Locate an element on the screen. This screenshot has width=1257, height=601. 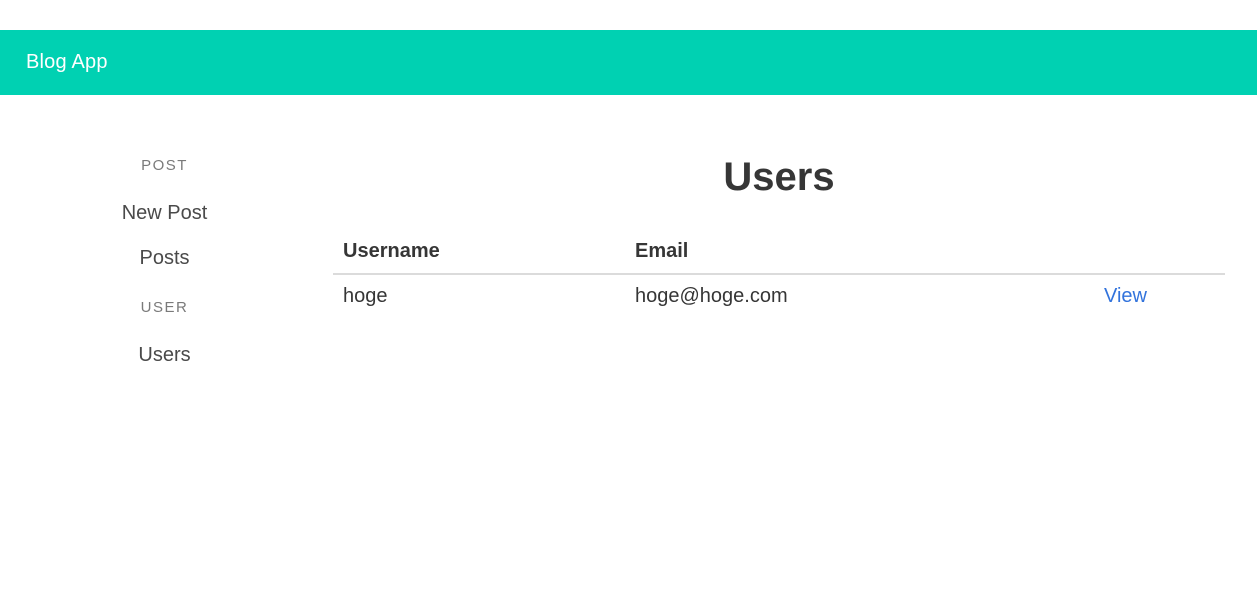
table-header: Username Email is located at coordinates (779, 250).